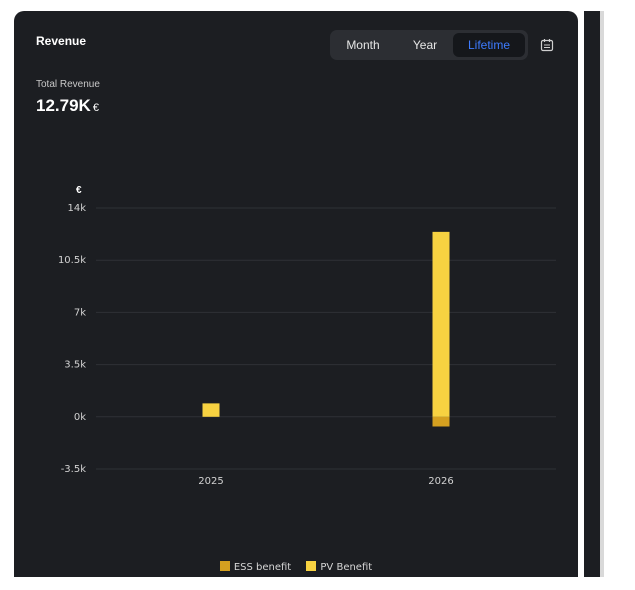 This screenshot has height=590, width=635. I want to click on bar-pv-benefit-2026, so click(441, 324).